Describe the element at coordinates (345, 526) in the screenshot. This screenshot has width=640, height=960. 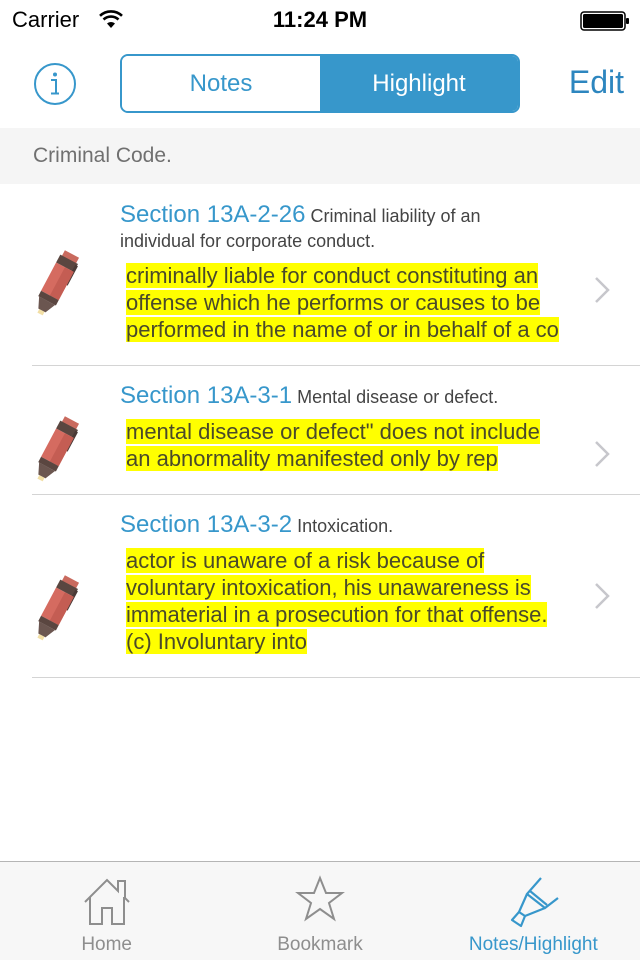
I see `section-title: Intoxication.` at that location.